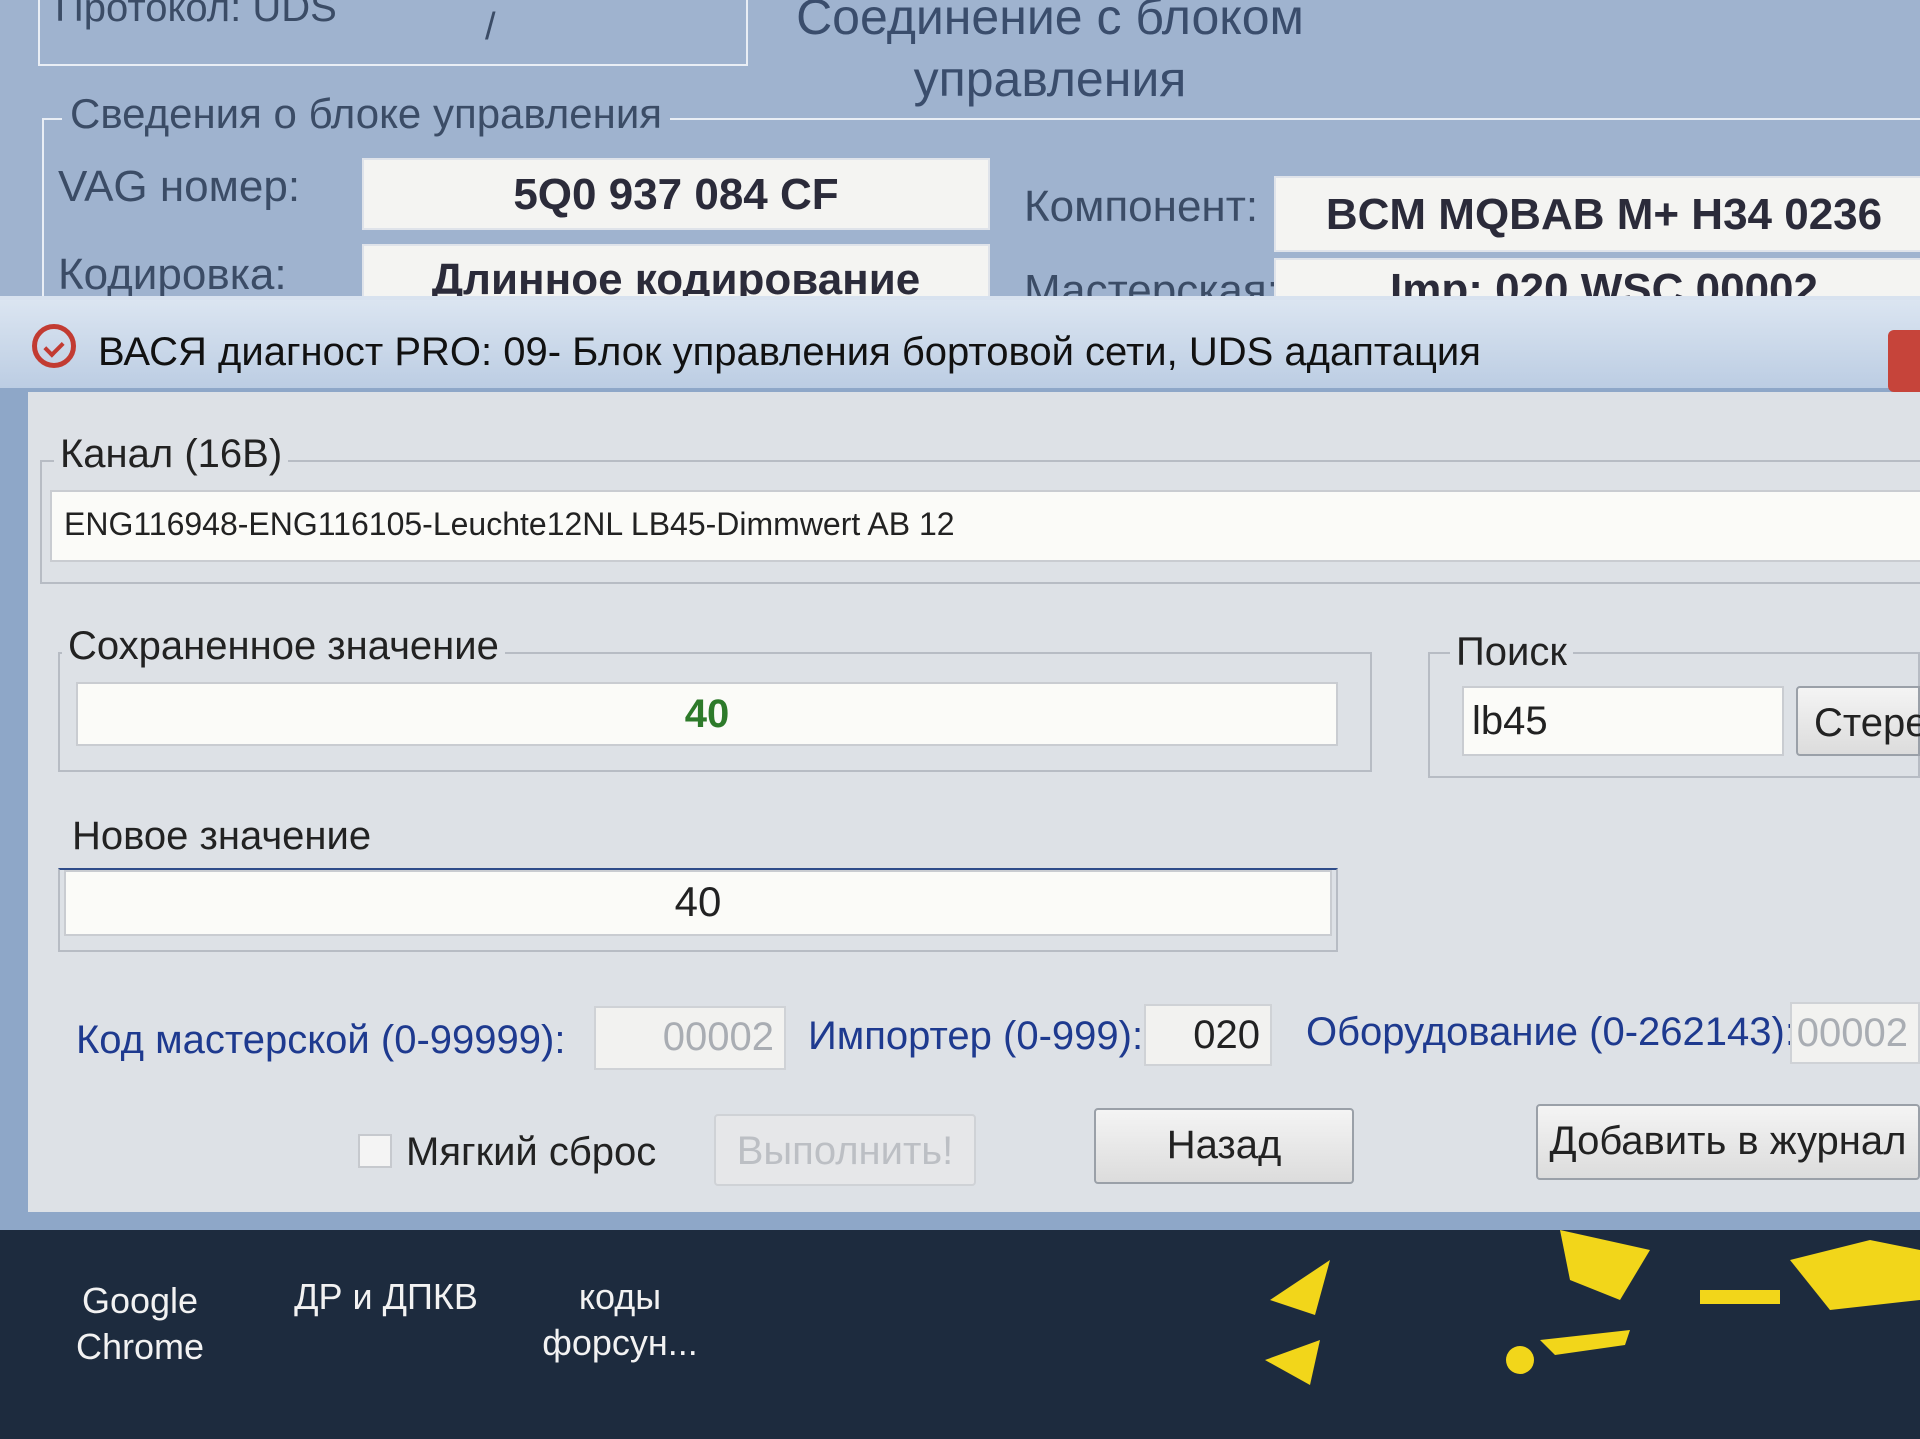 The width and height of the screenshot is (1920, 1439). Describe the element at coordinates (179, 186) in the screenshot. I see `vag-number-label: VAG номер:` at that location.